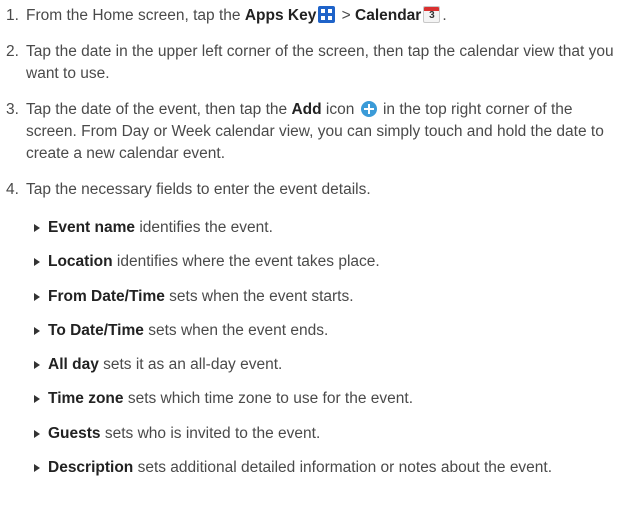 Image resolution: width=631 pixels, height=517 pixels. I want to click on step-text-part: From the Home screen, tap the, so click(135, 15).